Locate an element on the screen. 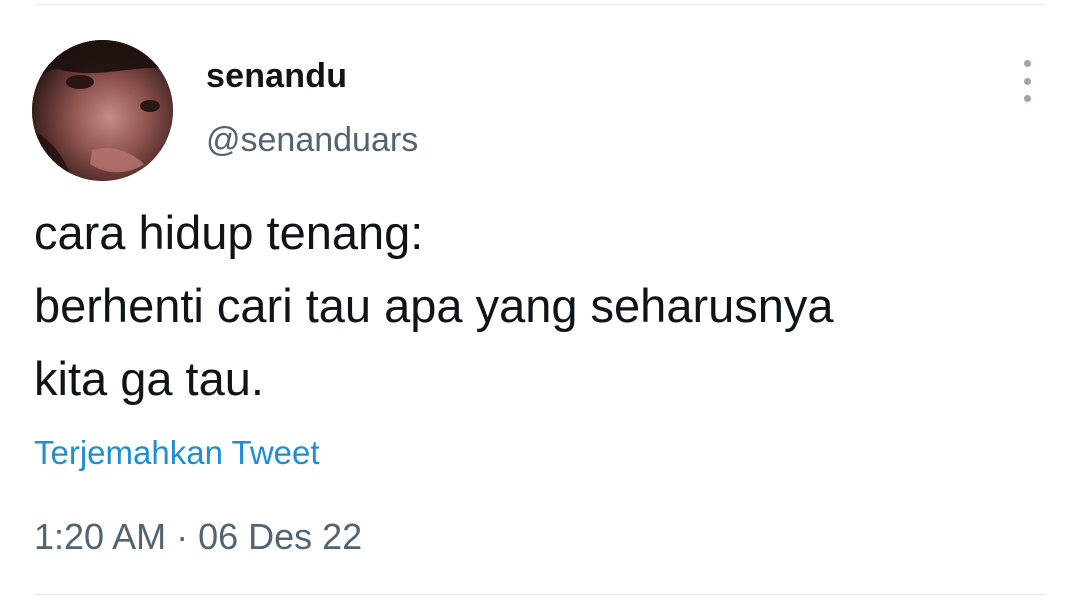 The image size is (1080, 596). translate-tweet-link: Terjemahkan Tweet is located at coordinates (177, 453).